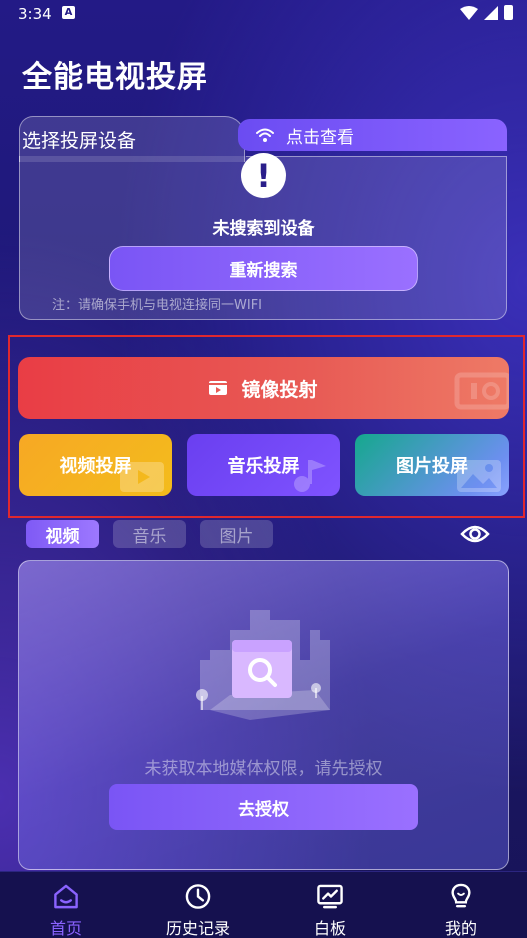 Image resolution: width=527 pixels, height=938 pixels. Describe the element at coordinates (157, 305) in the screenshot. I see `wifi-note: 注：请确保手机与电视连接同一WIFI` at that location.